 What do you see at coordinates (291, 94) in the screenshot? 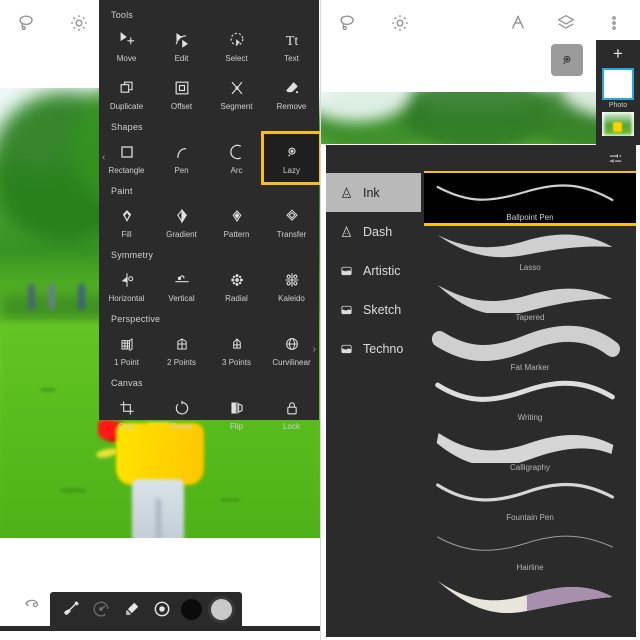
I see `tool-remove: Remove` at bounding box center [291, 94].